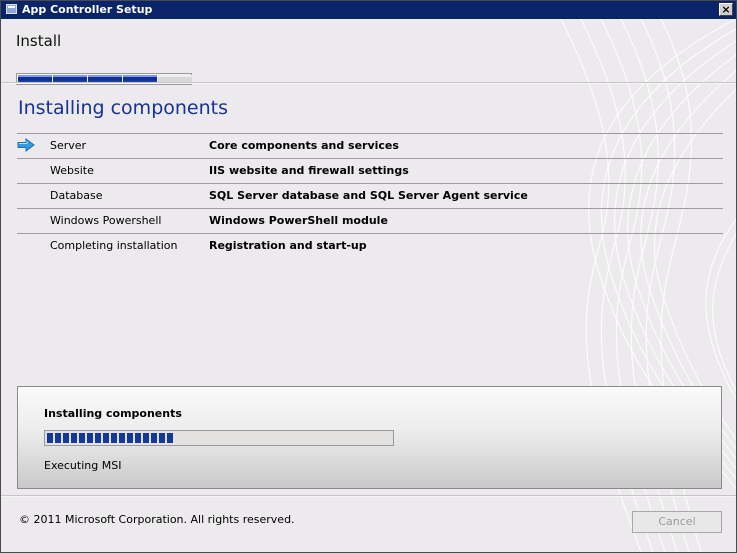  Describe the element at coordinates (309, 170) in the screenshot. I see `component-description: IIS website and firewall settings` at that location.